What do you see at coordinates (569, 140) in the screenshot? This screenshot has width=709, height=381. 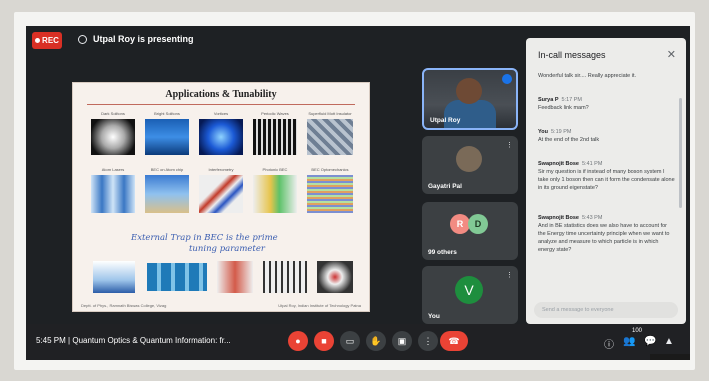 I see `message-text: At the end of the 2nd talk` at bounding box center [569, 140].